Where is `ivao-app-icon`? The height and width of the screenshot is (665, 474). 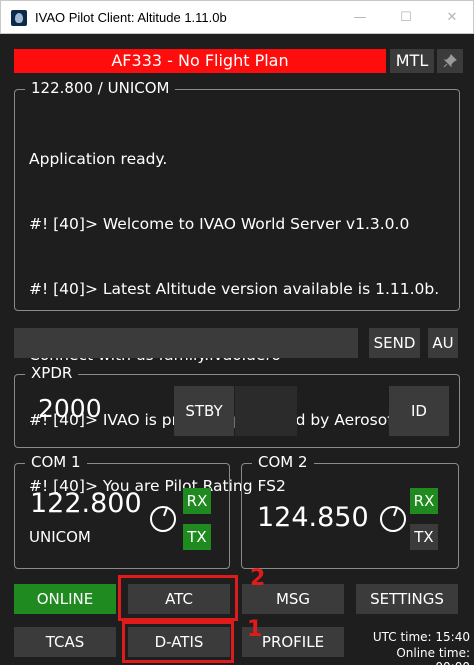
ivao-app-icon is located at coordinates (19, 18).